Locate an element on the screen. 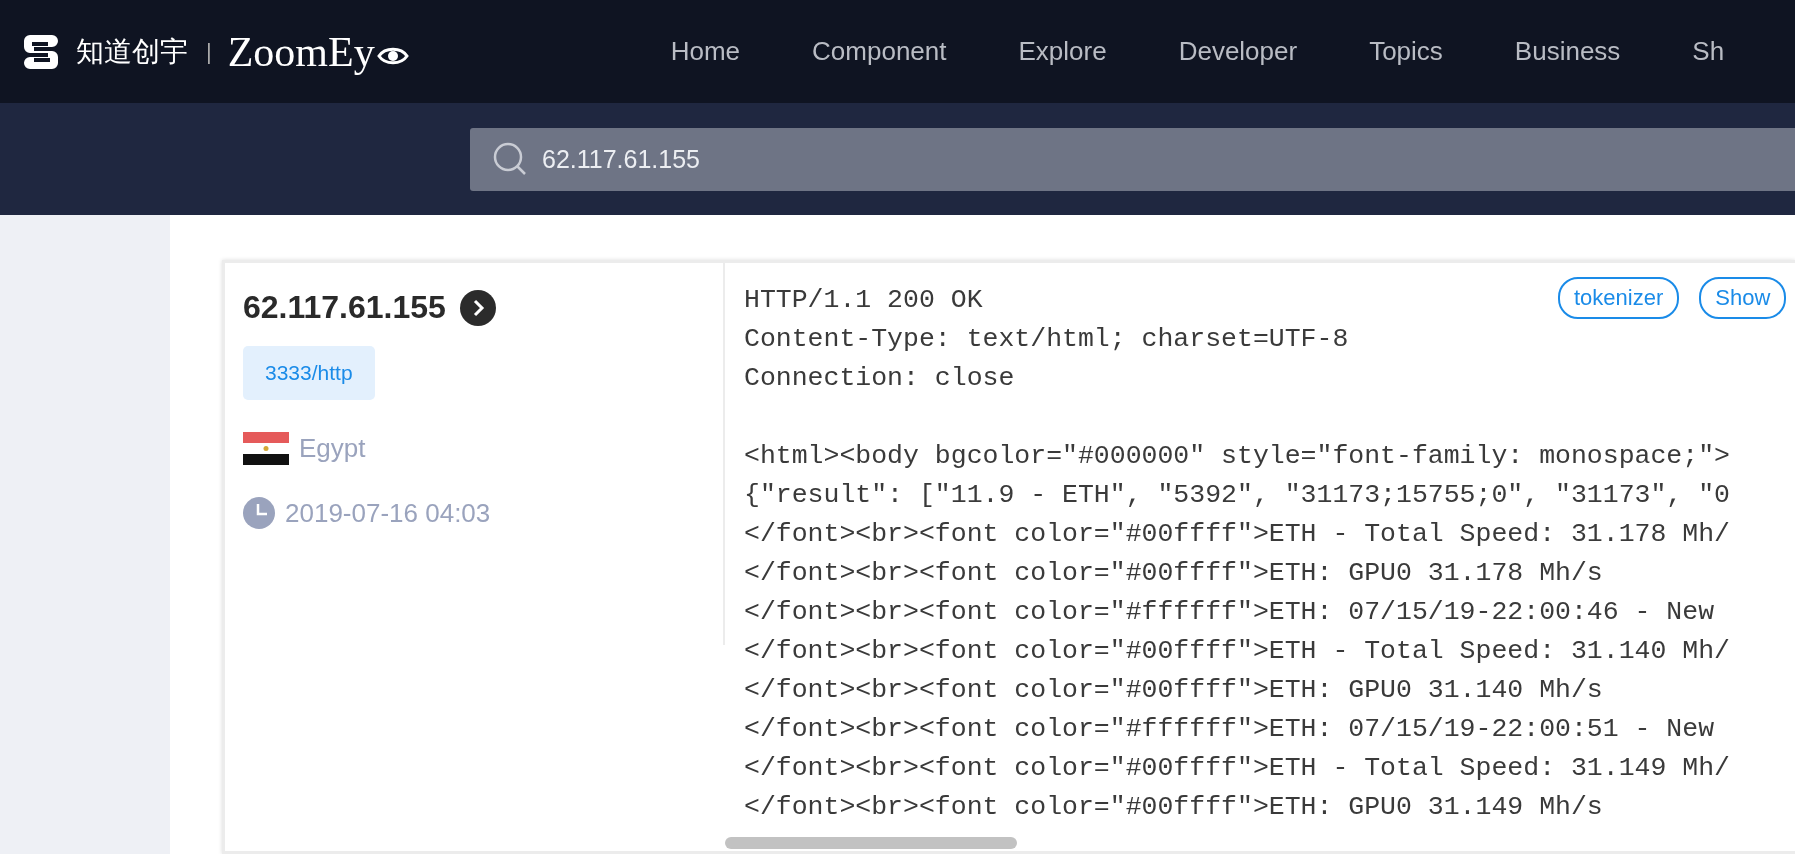 This screenshot has width=1795, height=854. banner-line: Connection: close is located at coordinates (879, 378).